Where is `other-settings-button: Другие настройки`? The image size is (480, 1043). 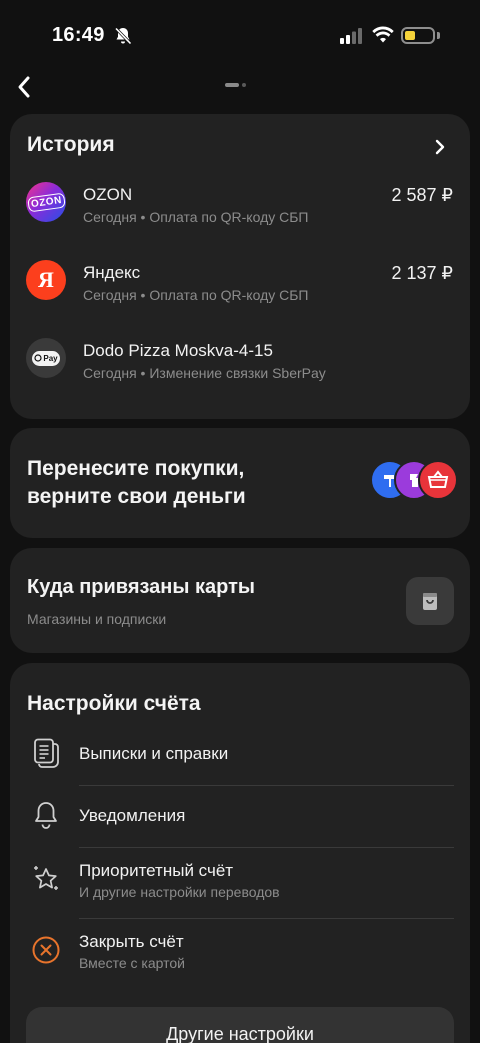 other-settings-button: Другие настройки is located at coordinates (240, 1025).